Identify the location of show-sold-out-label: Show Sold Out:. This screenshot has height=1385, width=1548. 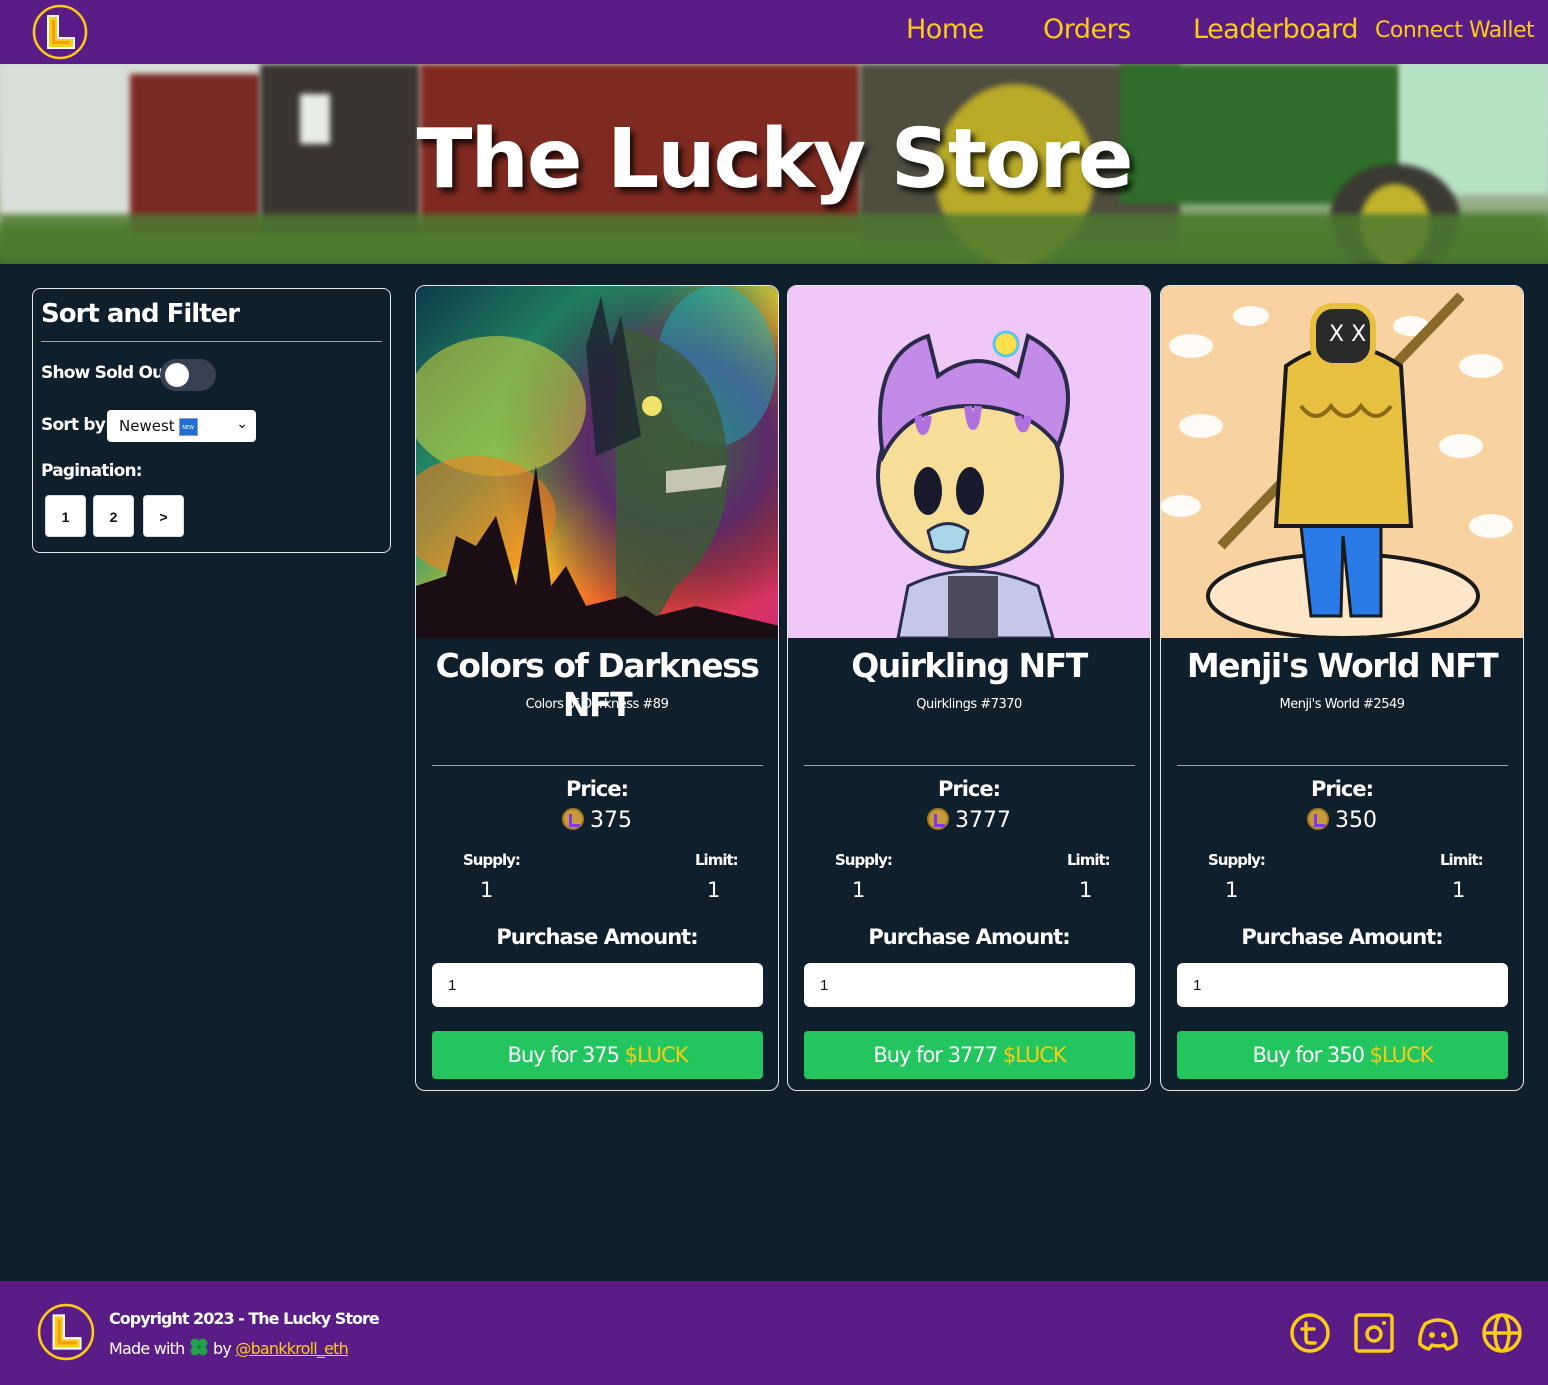
(109, 373).